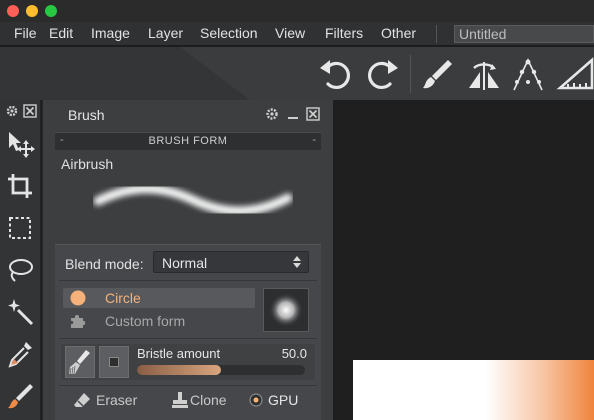 The width and height of the screenshot is (594, 420). I want to click on rect-select-icon, so click(20, 228).